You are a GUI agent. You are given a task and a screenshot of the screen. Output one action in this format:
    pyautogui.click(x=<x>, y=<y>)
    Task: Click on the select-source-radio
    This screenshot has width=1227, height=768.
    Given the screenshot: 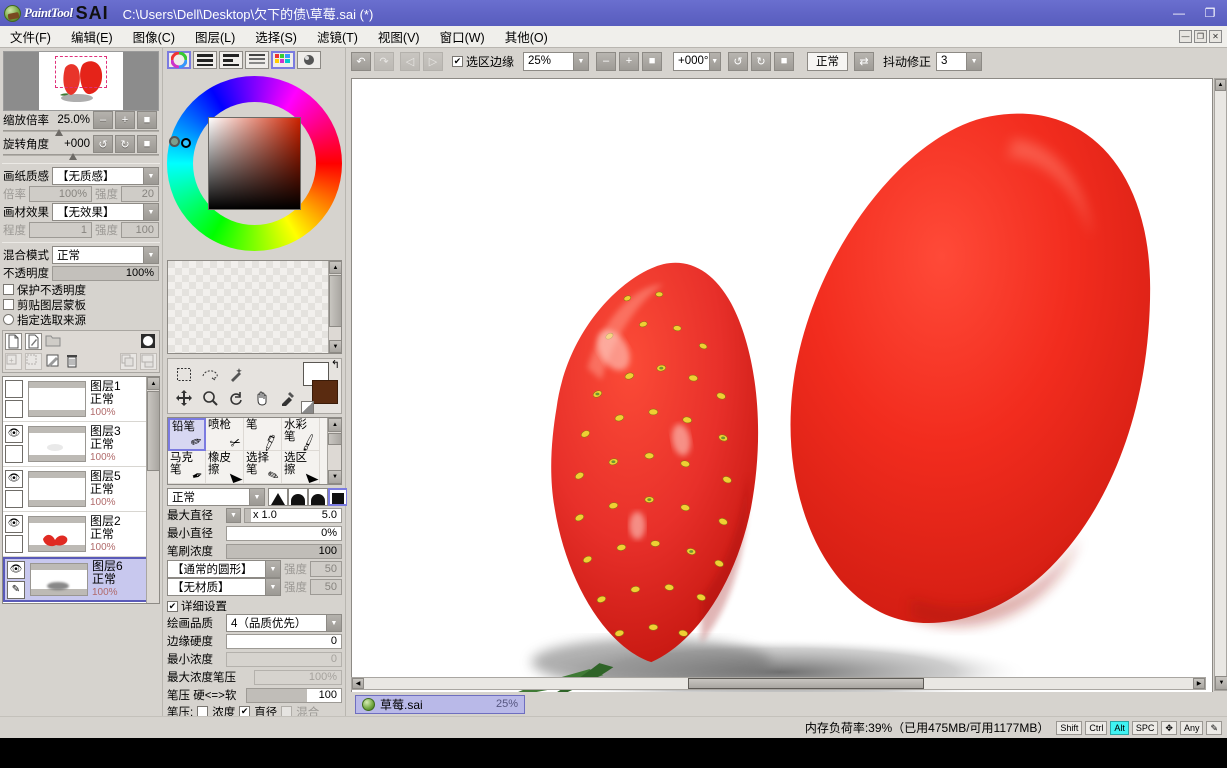 What is the action you would take?
    pyautogui.click(x=8, y=319)
    